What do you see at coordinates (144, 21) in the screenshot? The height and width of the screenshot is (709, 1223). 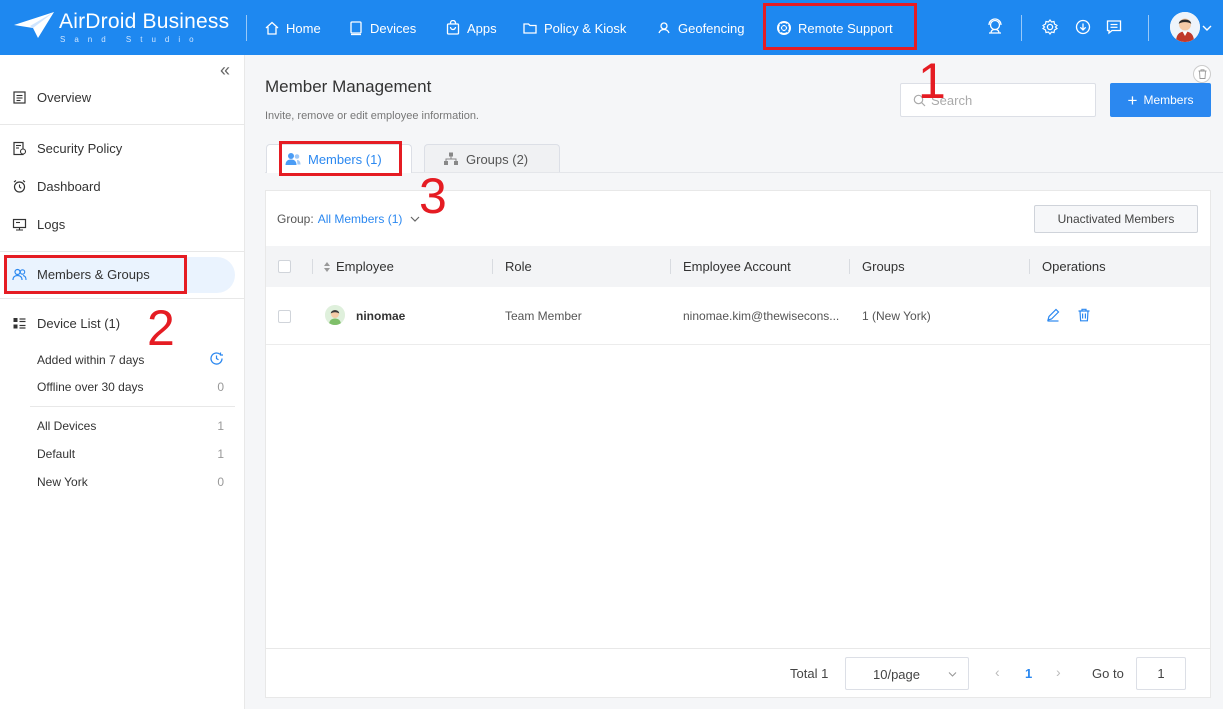 I see `brand-name: AirDroid Business` at bounding box center [144, 21].